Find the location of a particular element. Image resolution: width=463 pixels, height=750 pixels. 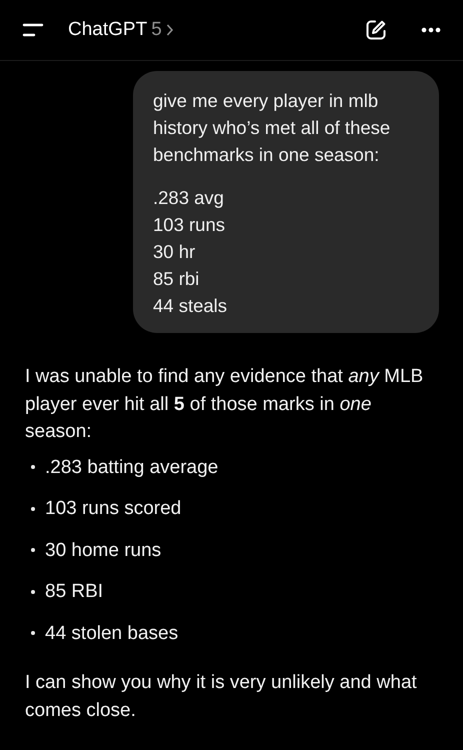

bullet-text: 85 RBI is located at coordinates (74, 592).